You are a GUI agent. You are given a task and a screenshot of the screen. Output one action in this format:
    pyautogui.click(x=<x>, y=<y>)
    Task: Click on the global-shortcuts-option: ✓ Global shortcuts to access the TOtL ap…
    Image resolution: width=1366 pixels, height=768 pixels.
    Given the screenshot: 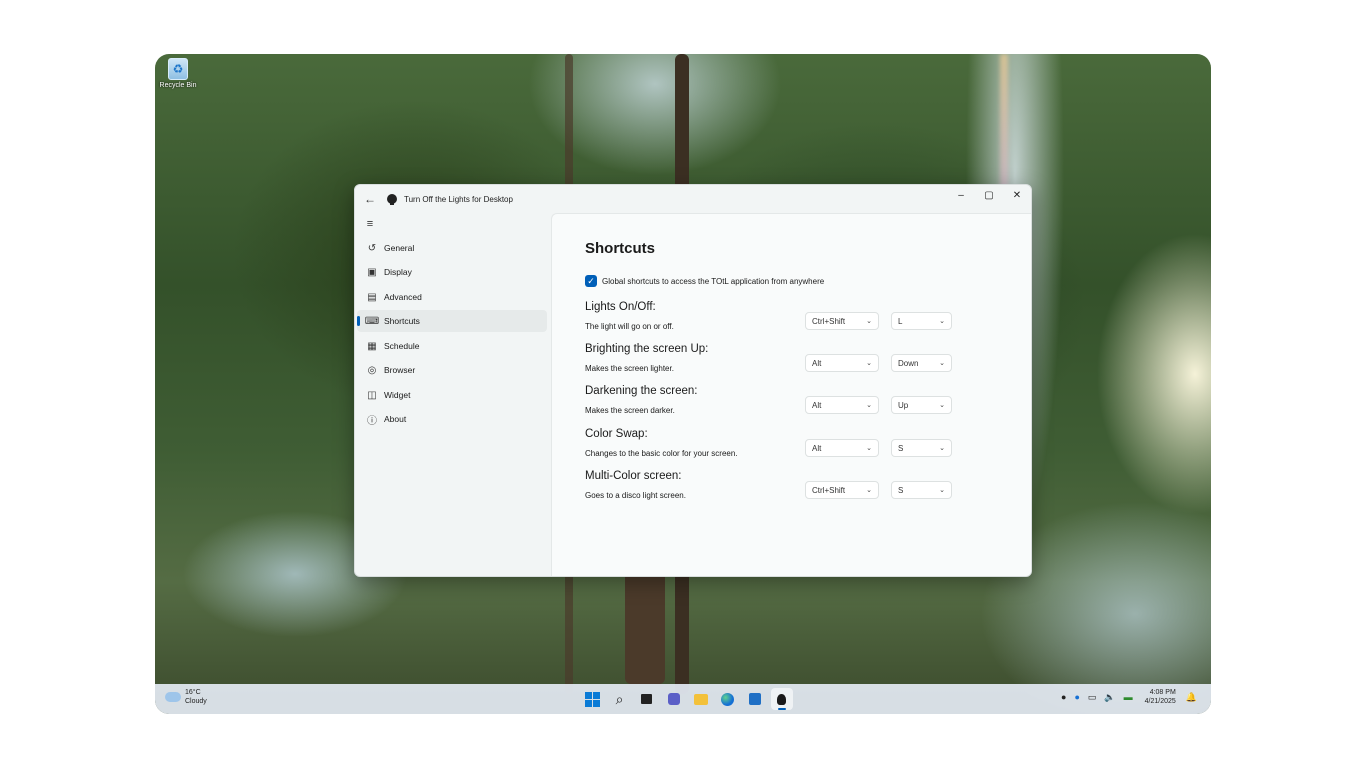 What is the action you would take?
    pyautogui.click(x=704, y=281)
    